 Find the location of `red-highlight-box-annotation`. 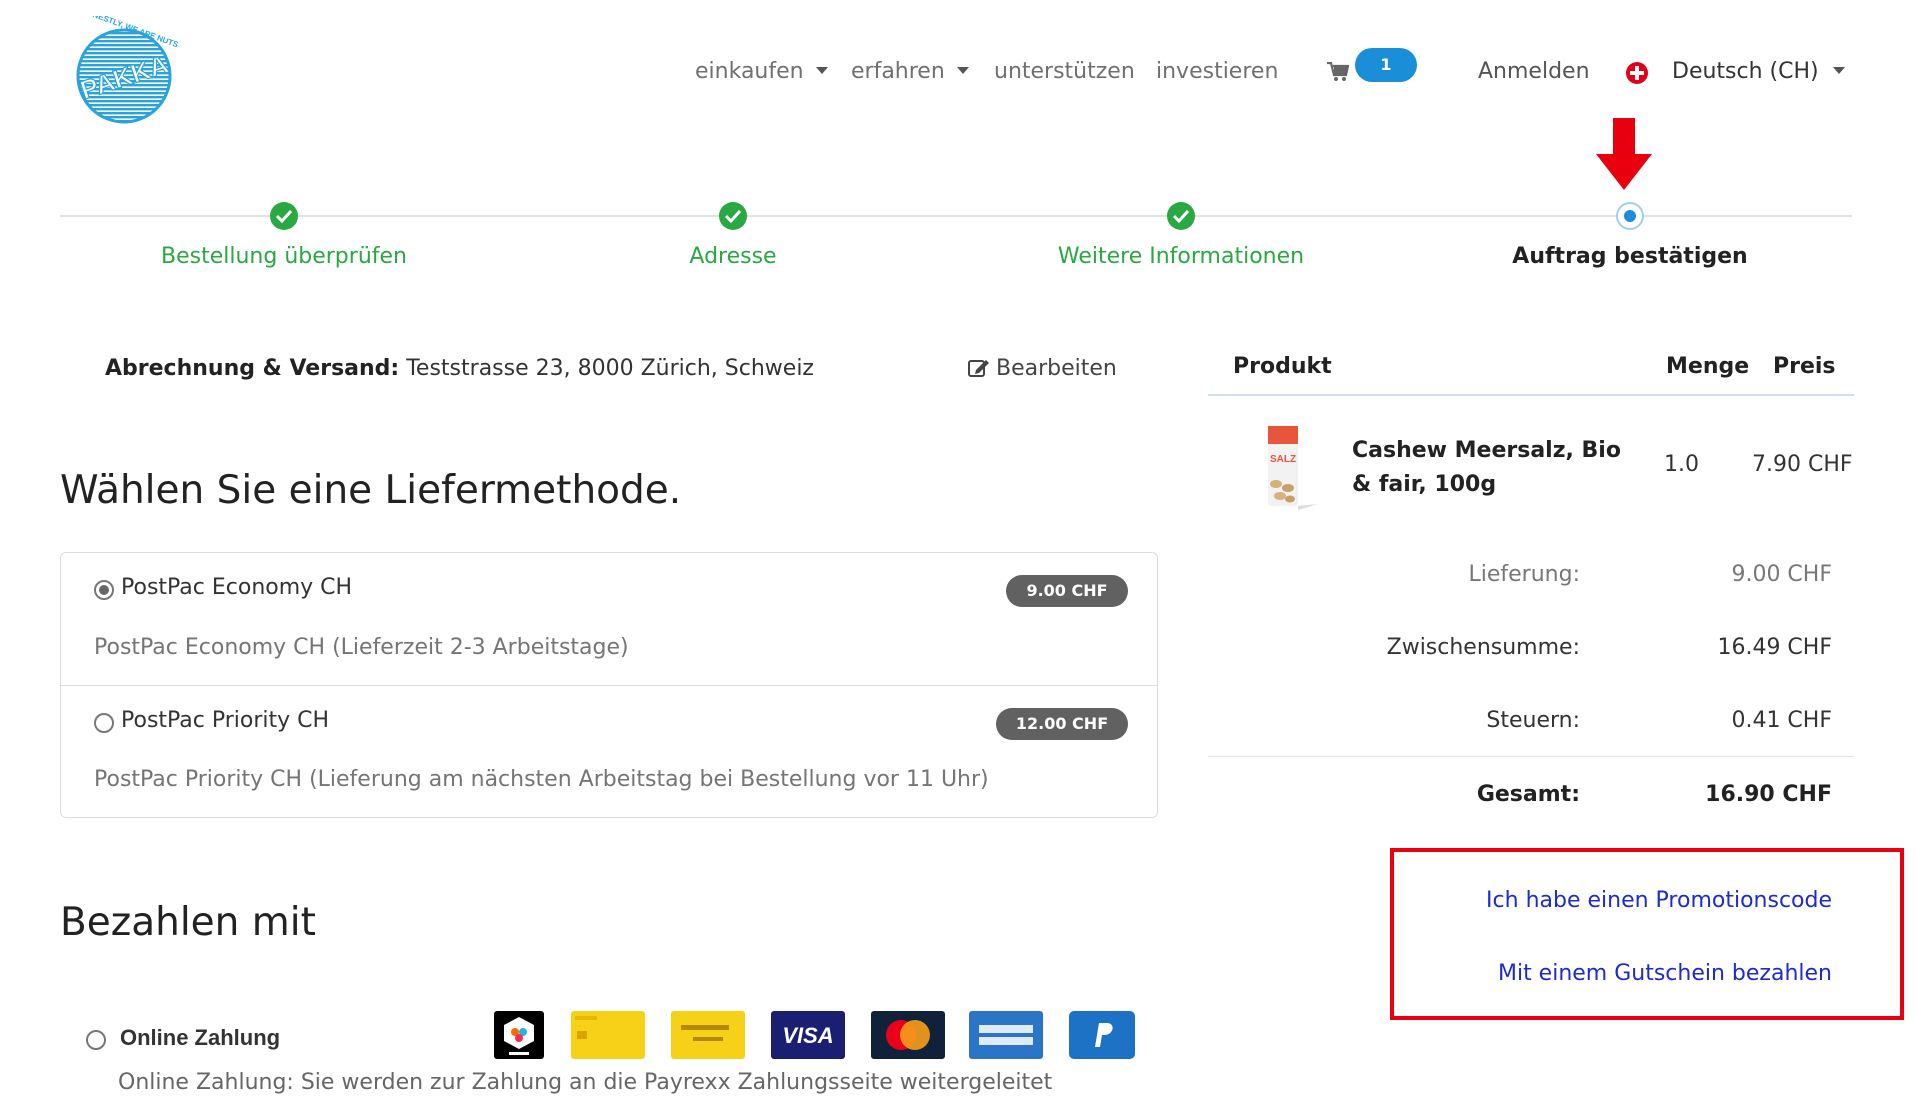

red-highlight-box-annotation is located at coordinates (1647, 934).